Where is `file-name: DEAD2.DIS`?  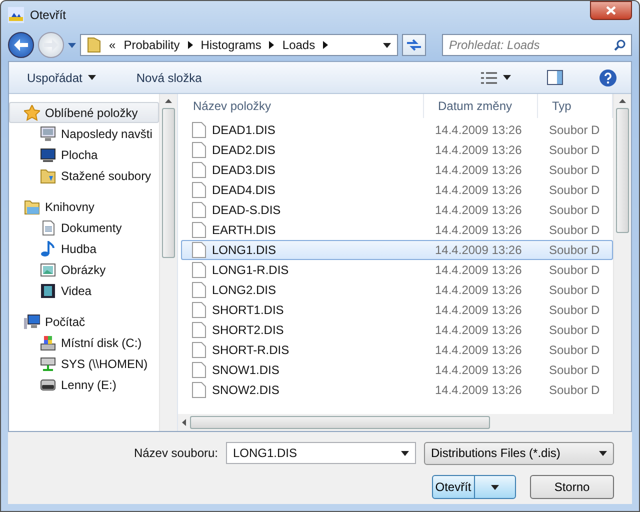
file-name: DEAD2.DIS is located at coordinates (244, 150).